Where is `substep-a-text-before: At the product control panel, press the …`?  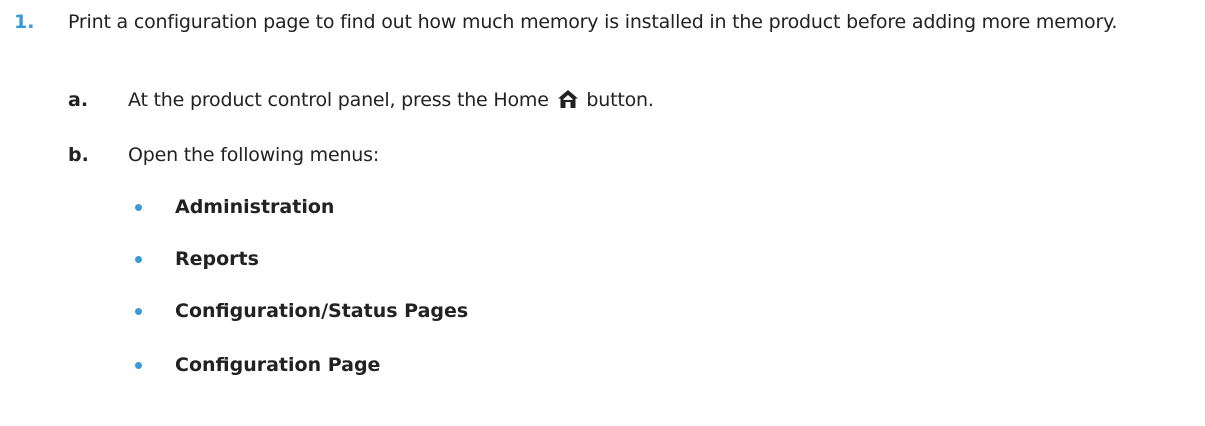 substep-a-text-before: At the product control panel, press the … is located at coordinates (338, 100).